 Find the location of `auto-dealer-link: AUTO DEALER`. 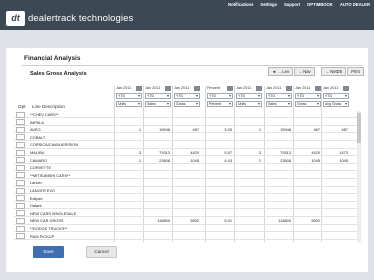

auto-dealer-link: AUTO DEALER is located at coordinates (355, 4).